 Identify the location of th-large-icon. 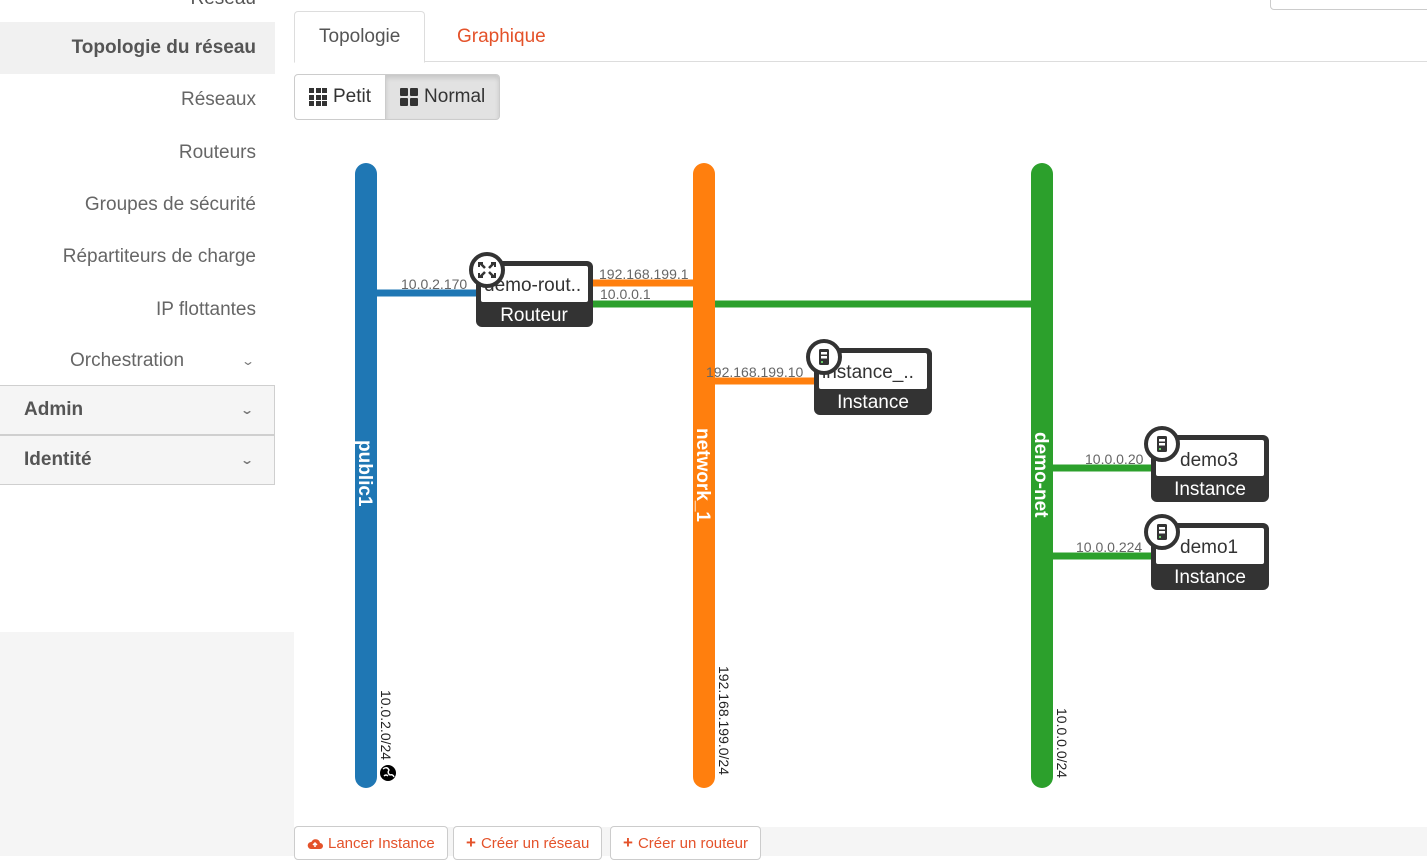
(409, 97).